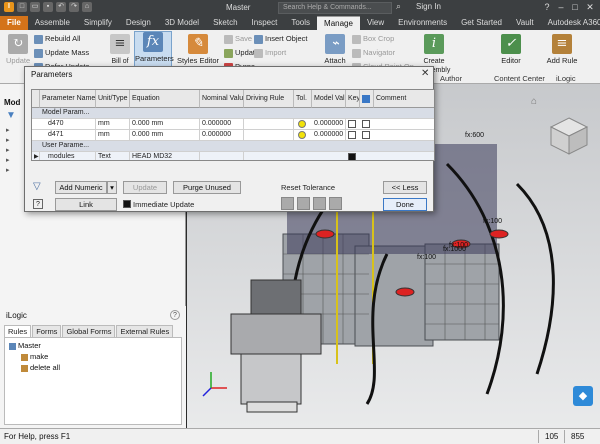 This screenshot has height=444, width=600. I want to click on param-driving-rule, so click(269, 135).